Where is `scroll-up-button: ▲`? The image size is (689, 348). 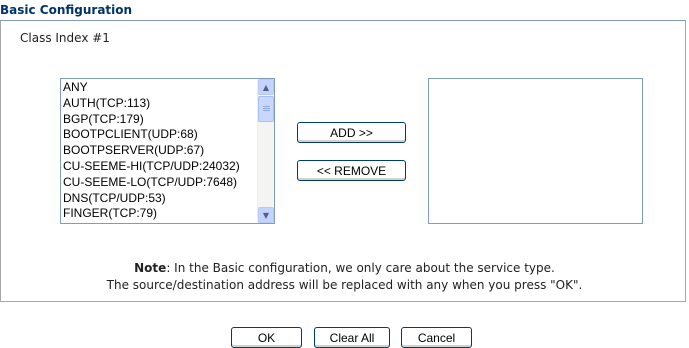
scroll-up-button: ▲ is located at coordinates (266, 87).